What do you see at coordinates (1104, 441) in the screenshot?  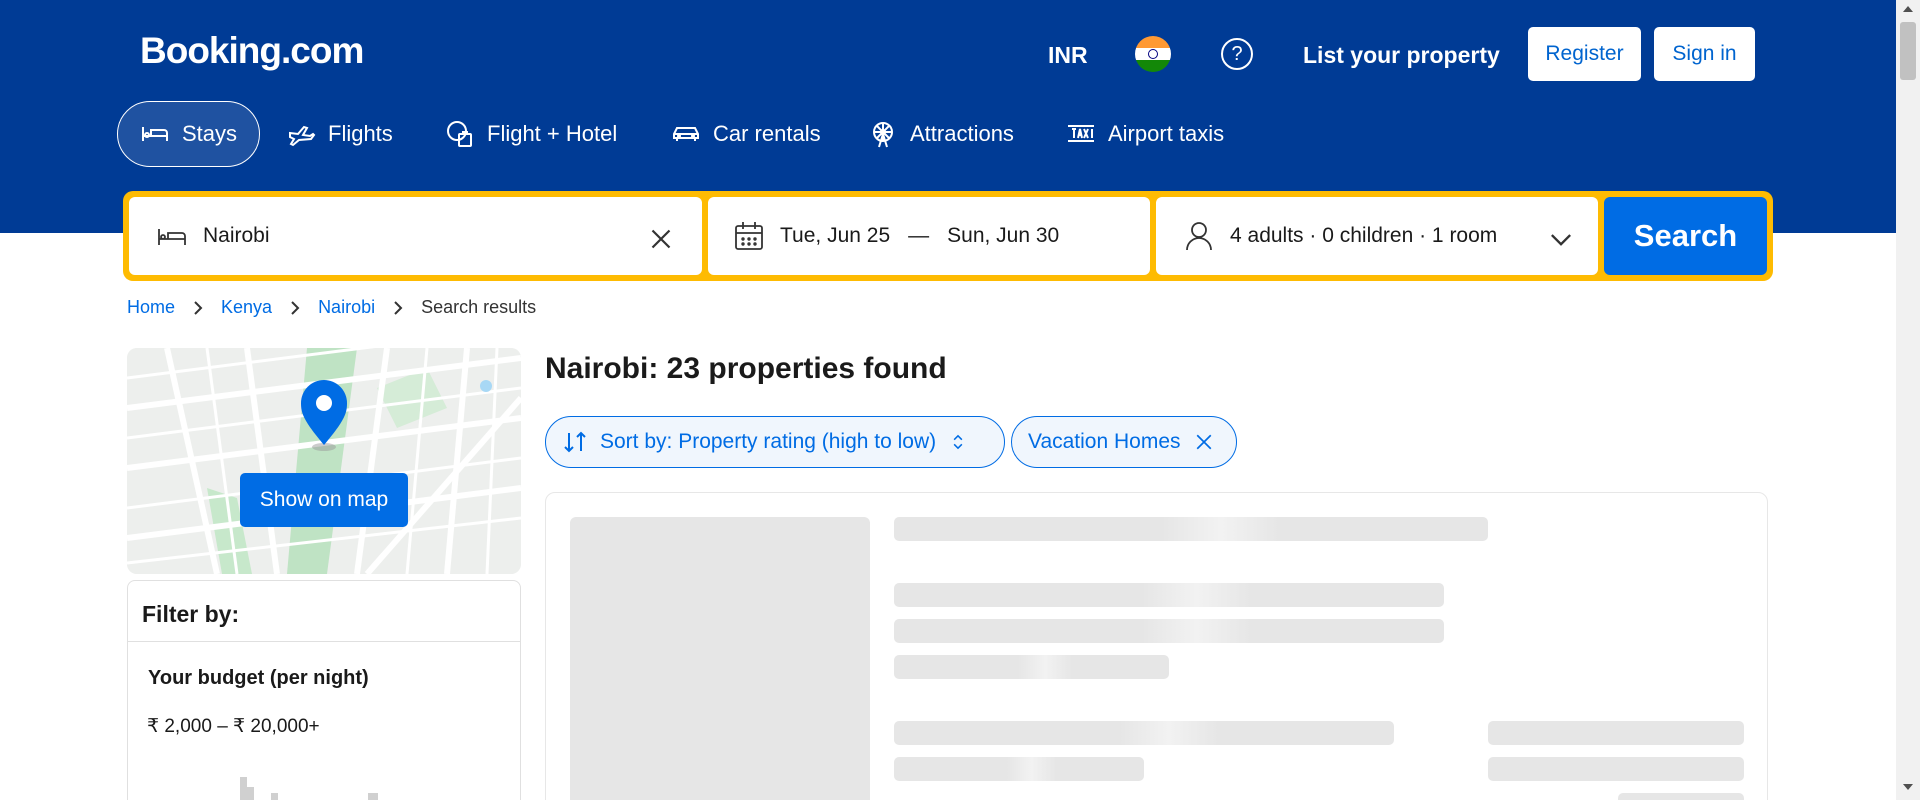 I see `active-filter-label: Vacation Homes` at bounding box center [1104, 441].